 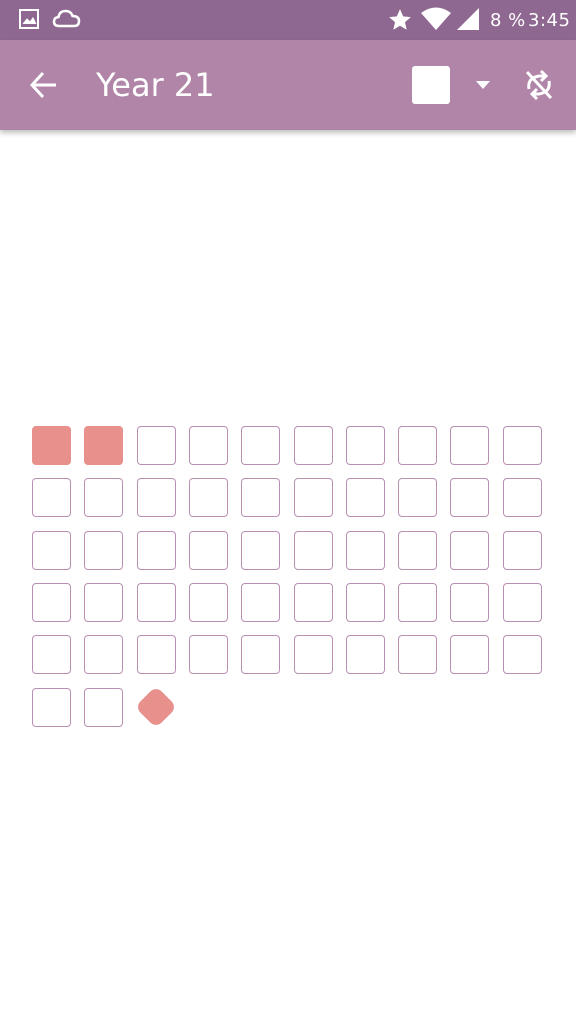 I want to click on status-bar: 8 % 3:45, so click(x=288, y=20).